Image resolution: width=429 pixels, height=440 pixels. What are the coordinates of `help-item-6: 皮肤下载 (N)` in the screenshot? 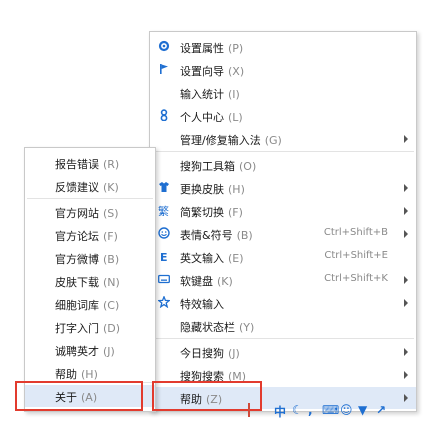 It's located at (90, 281).